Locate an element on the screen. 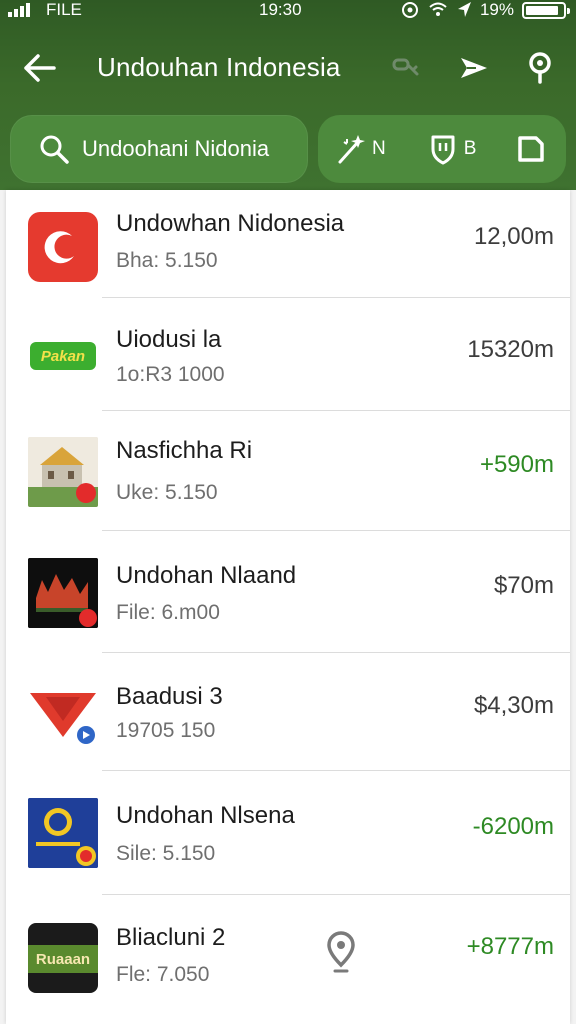  map-pin-icon is located at coordinates (540, 68).